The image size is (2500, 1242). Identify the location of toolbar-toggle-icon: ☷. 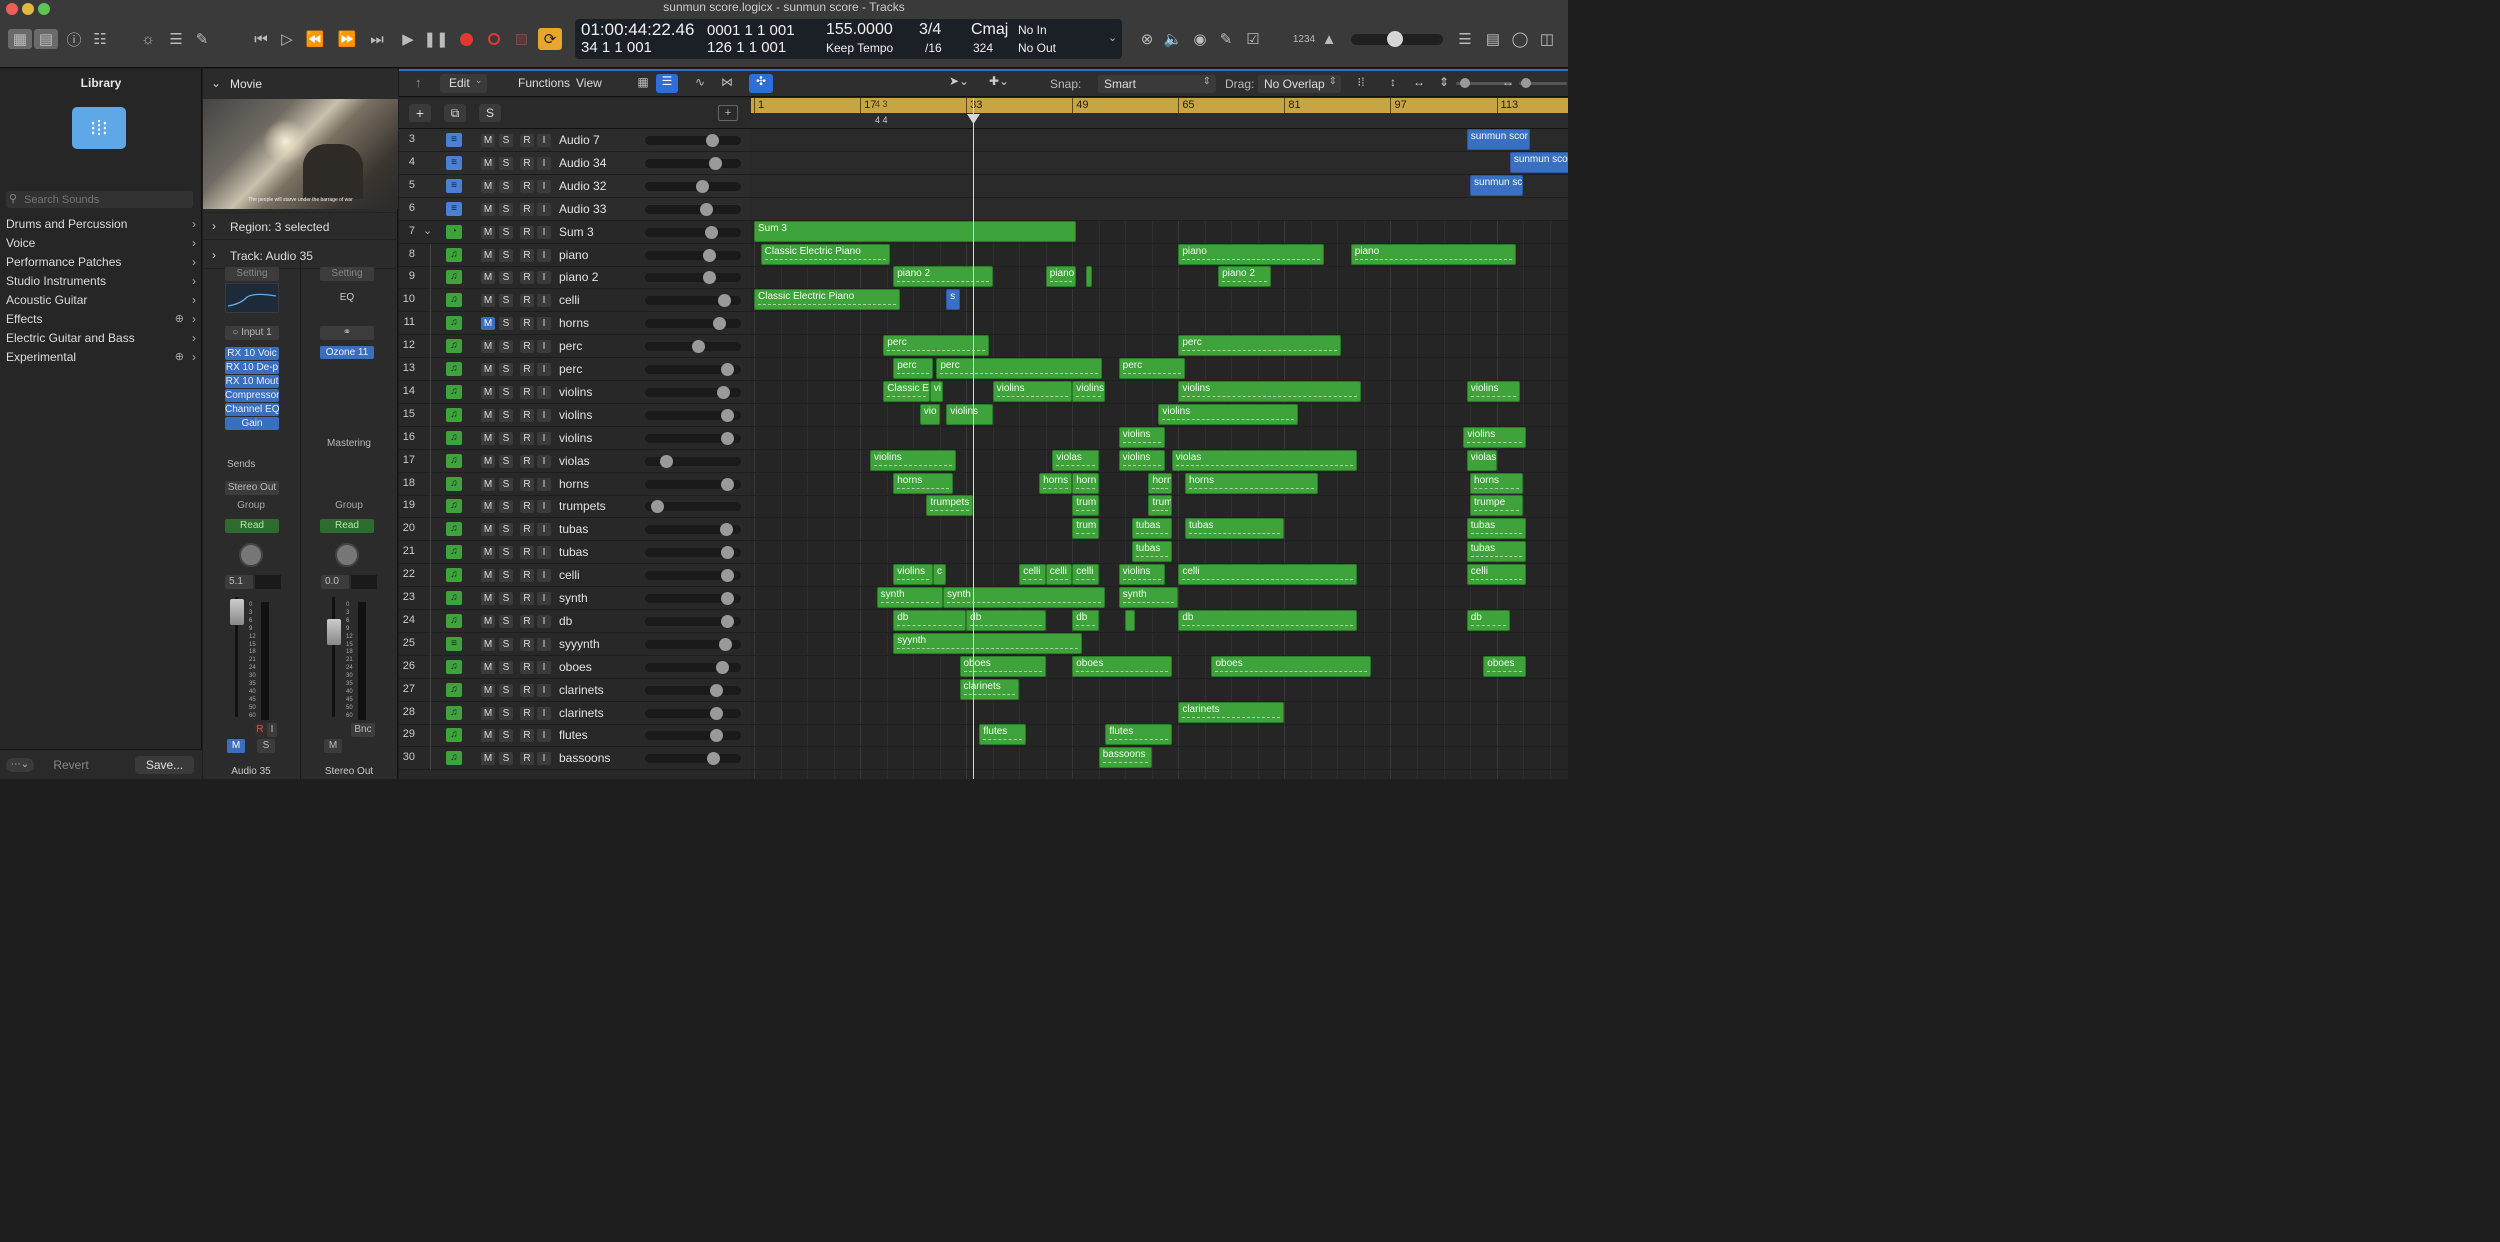
(100, 39).